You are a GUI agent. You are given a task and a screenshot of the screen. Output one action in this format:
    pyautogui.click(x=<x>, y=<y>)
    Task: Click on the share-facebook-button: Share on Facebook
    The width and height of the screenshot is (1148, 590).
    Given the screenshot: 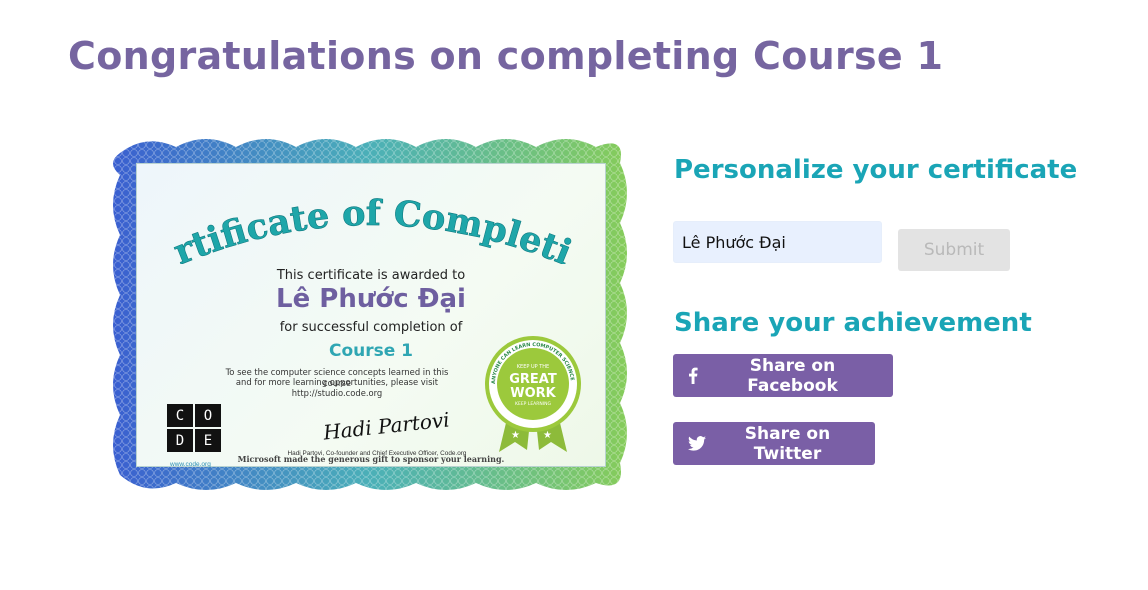 What is the action you would take?
    pyautogui.click(x=783, y=375)
    